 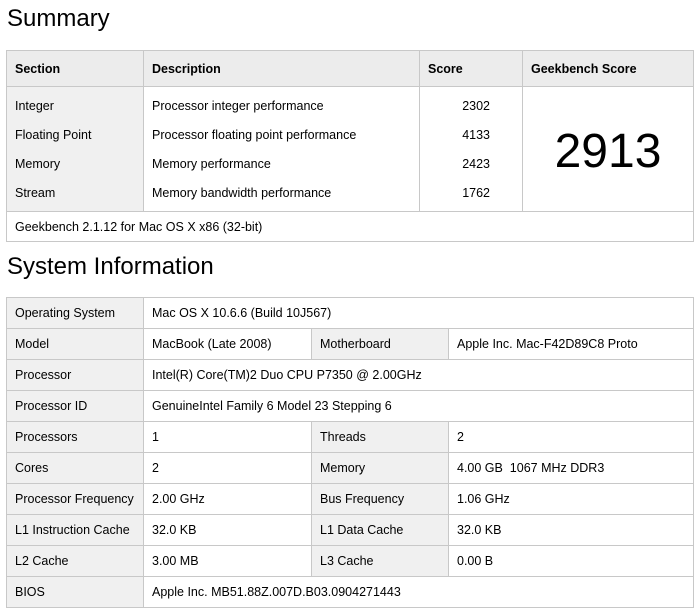 I want to click on bios-label: BIOS, so click(x=75, y=592).